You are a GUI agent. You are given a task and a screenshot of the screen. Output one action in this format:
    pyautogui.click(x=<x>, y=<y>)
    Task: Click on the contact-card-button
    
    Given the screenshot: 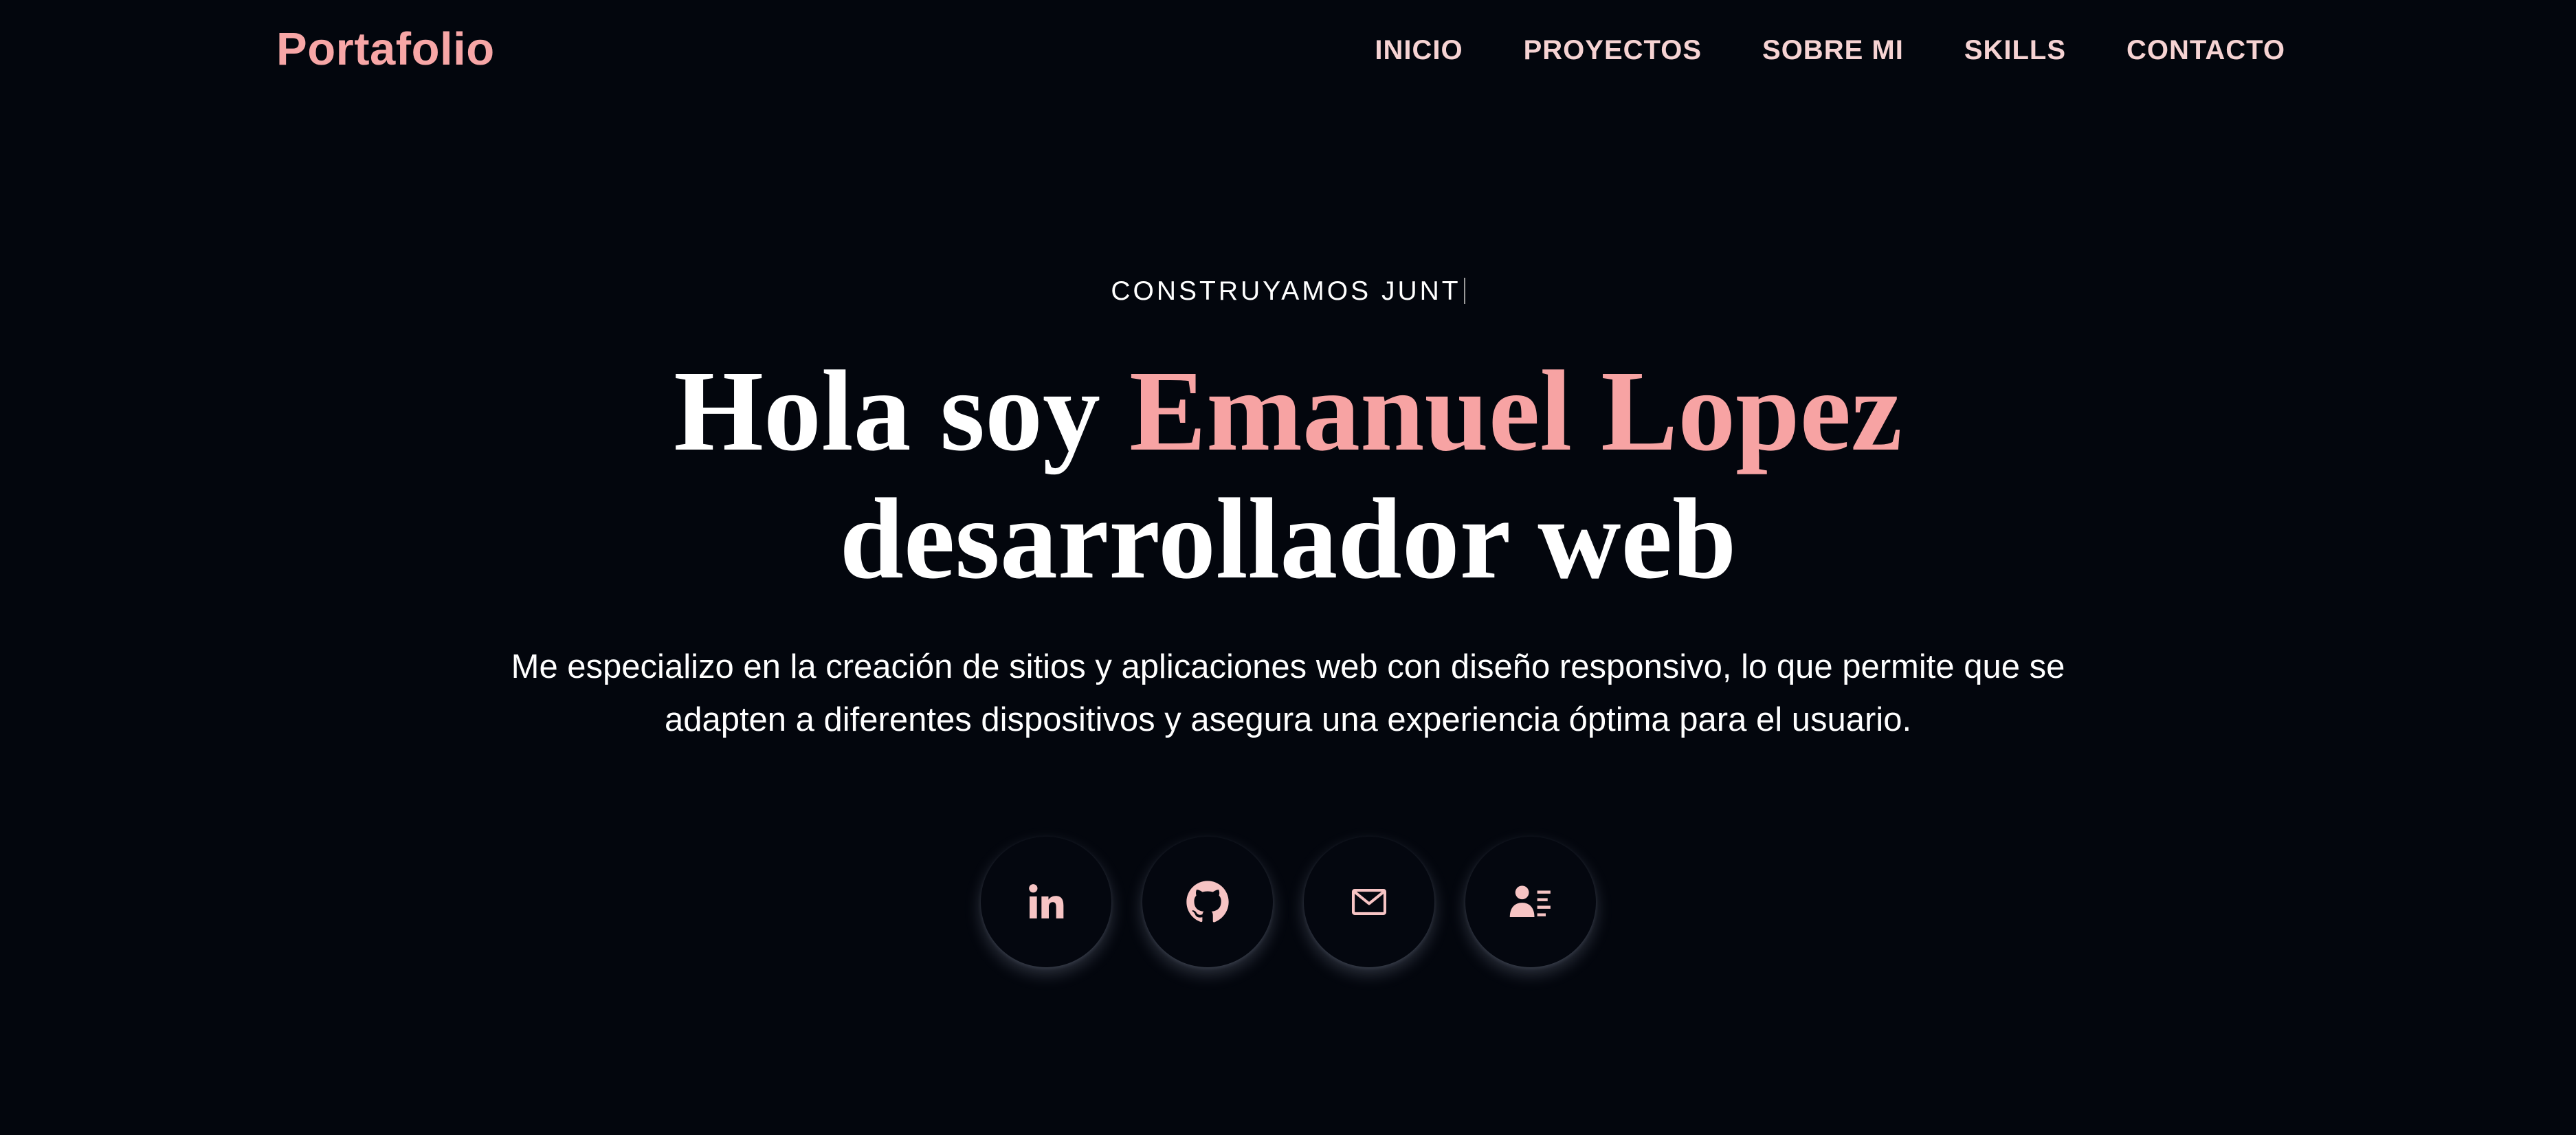 What is the action you would take?
    pyautogui.click(x=1530, y=902)
    